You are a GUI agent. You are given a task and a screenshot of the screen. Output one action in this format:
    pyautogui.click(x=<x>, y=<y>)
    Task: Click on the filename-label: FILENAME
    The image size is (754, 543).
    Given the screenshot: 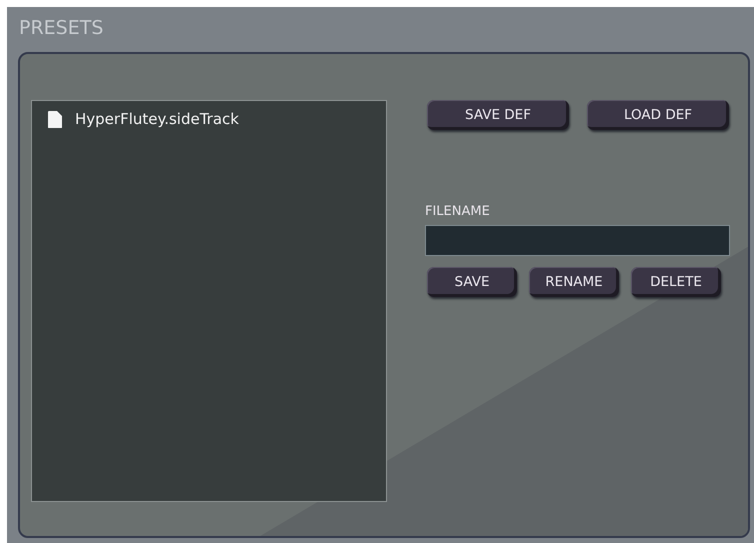 What is the action you would take?
    pyautogui.click(x=458, y=211)
    